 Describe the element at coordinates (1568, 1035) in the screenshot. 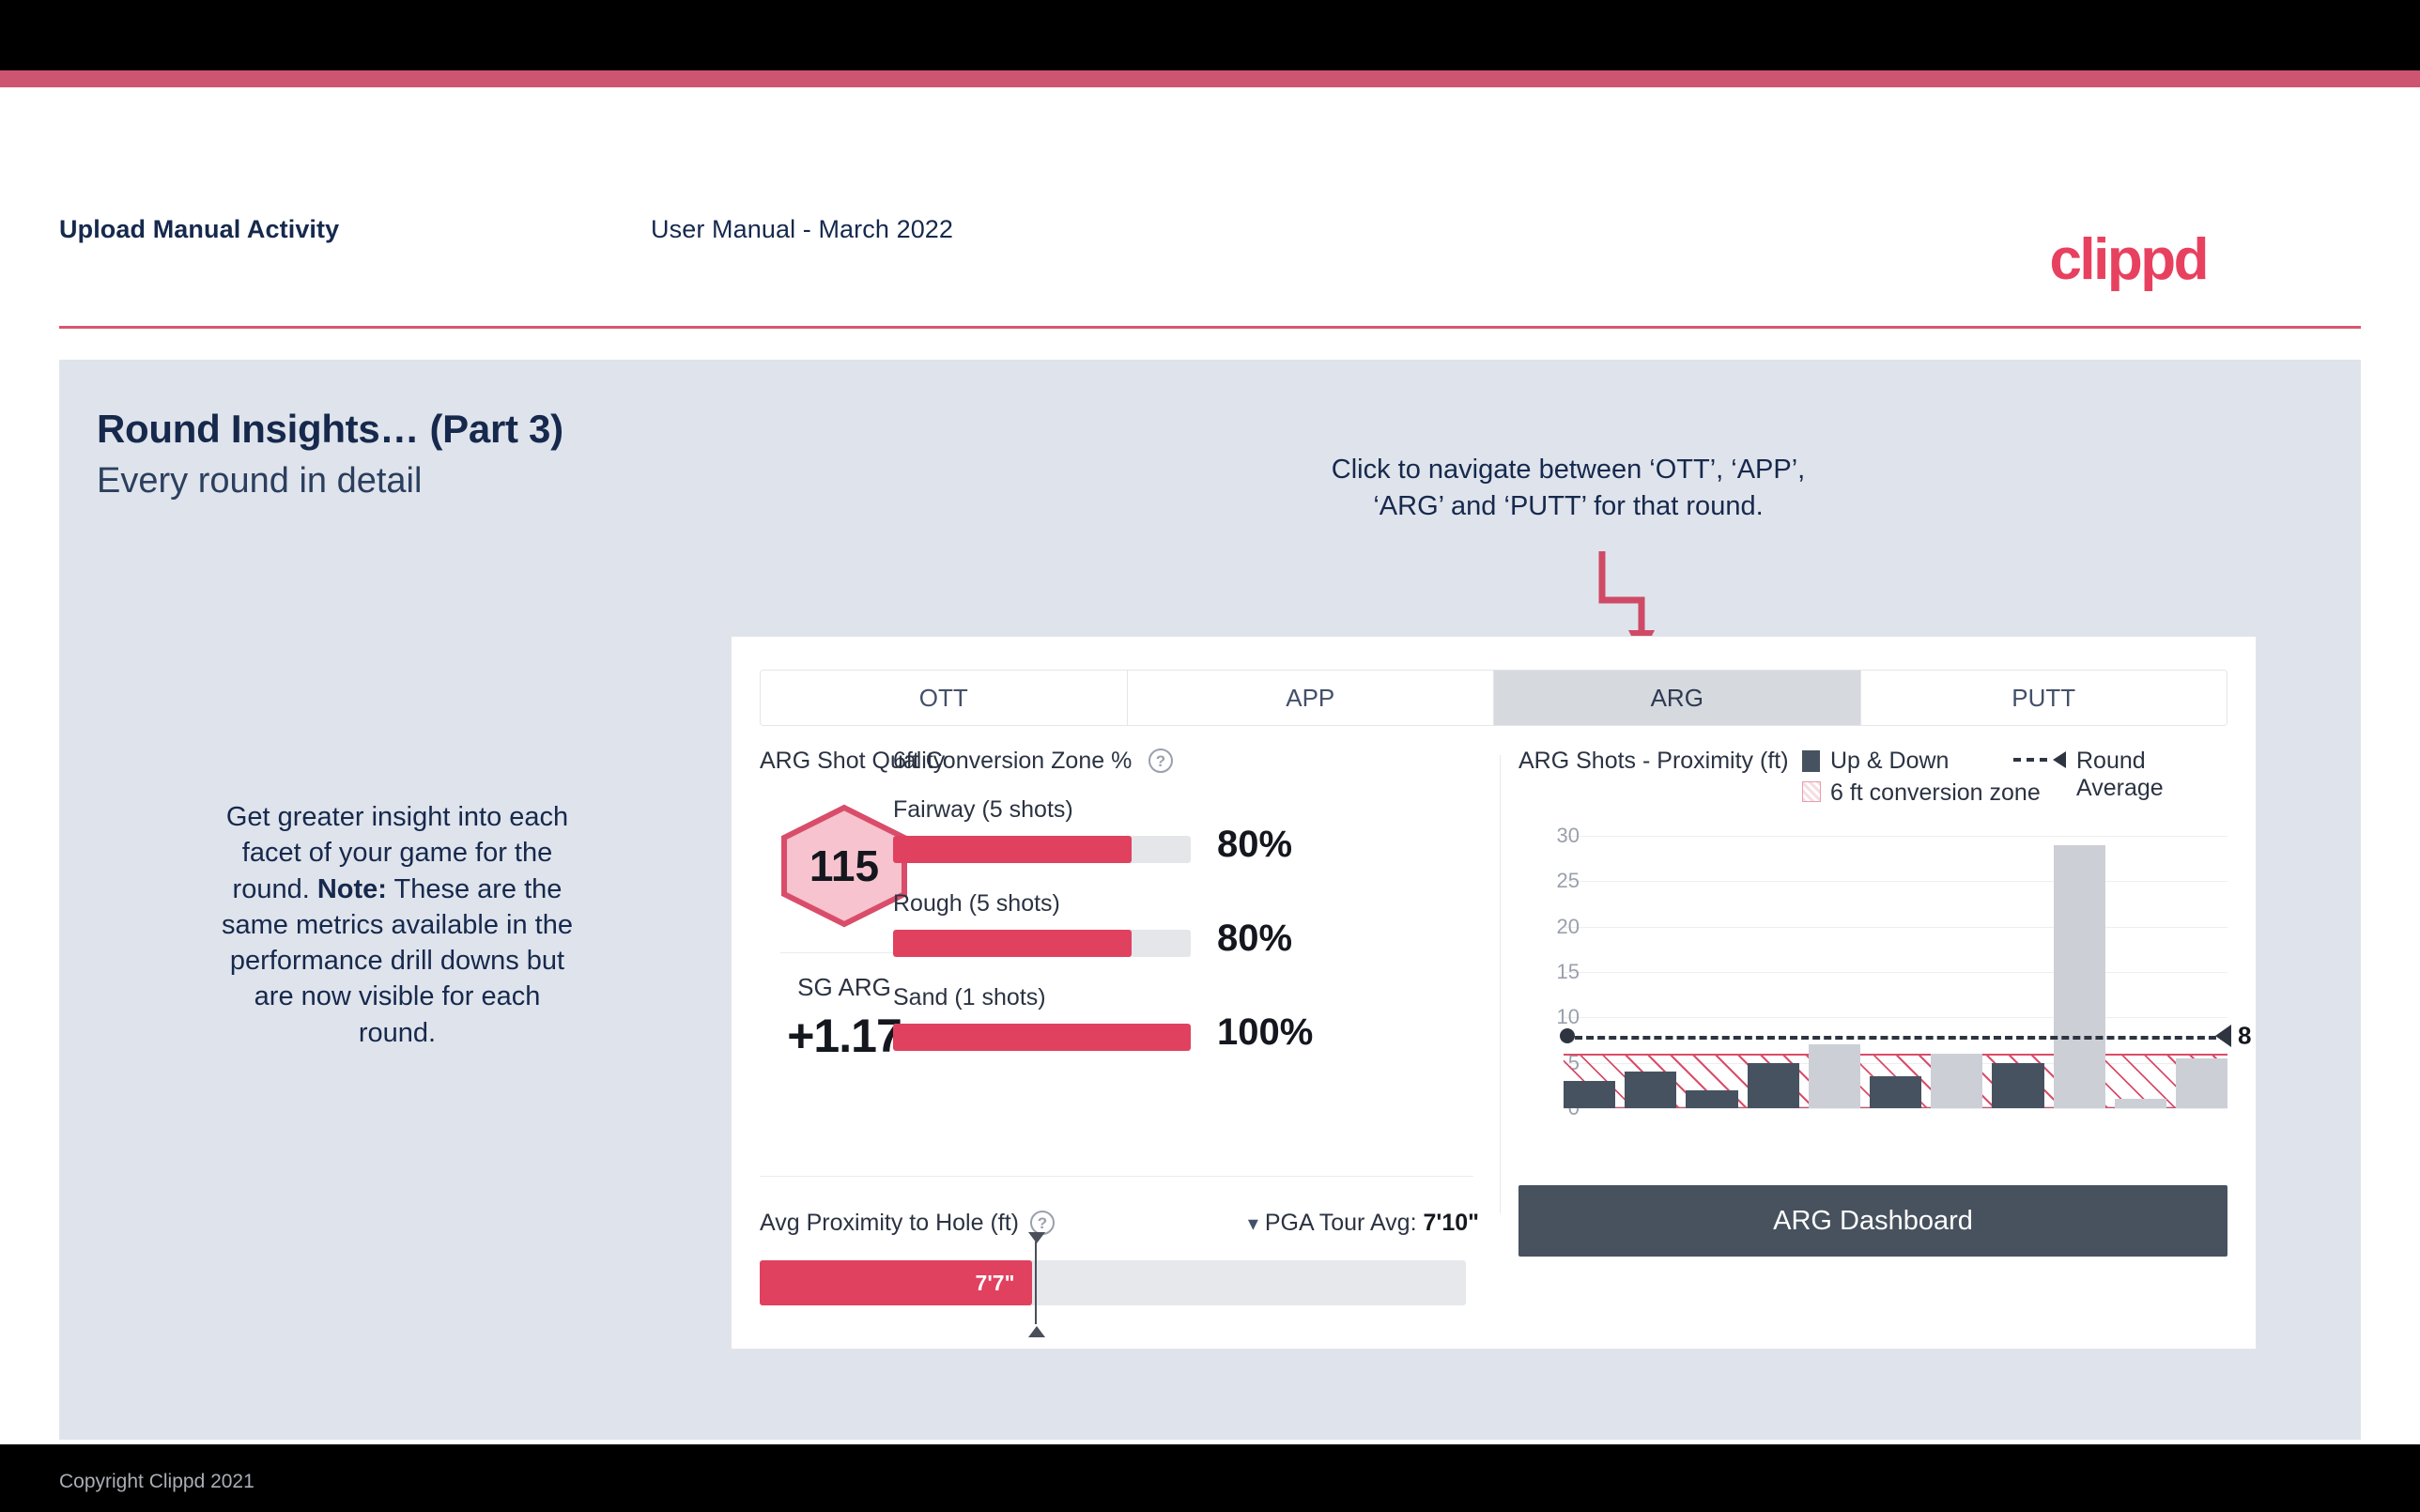

I see `chart-round-average-start-dot-icon` at that location.